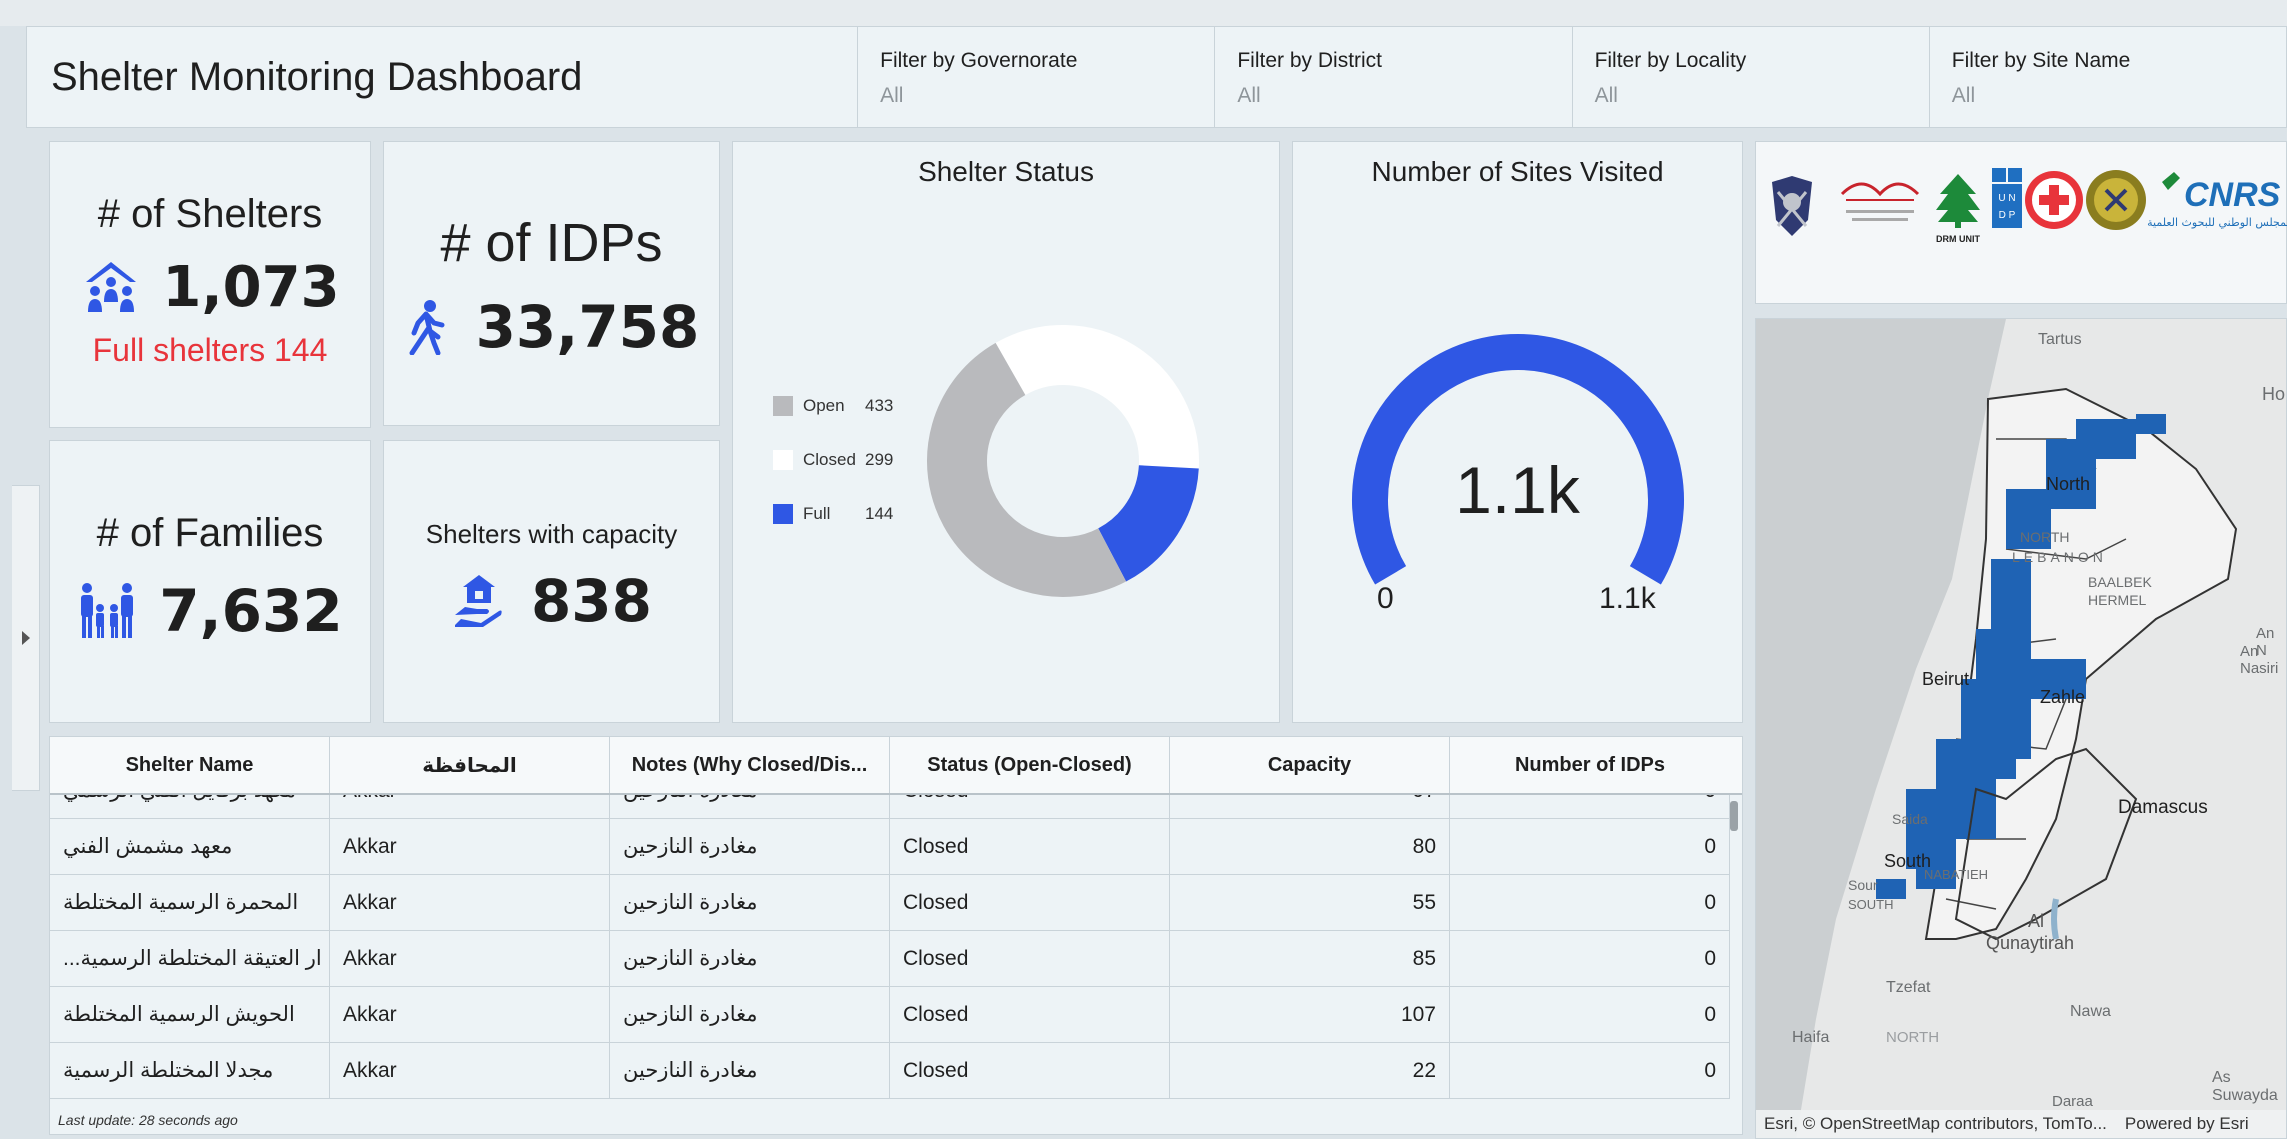 Image resolution: width=2287 pixels, height=1139 pixels. Describe the element at coordinates (1385, 598) in the screenshot. I see `gauge-min-label: 0` at that location.